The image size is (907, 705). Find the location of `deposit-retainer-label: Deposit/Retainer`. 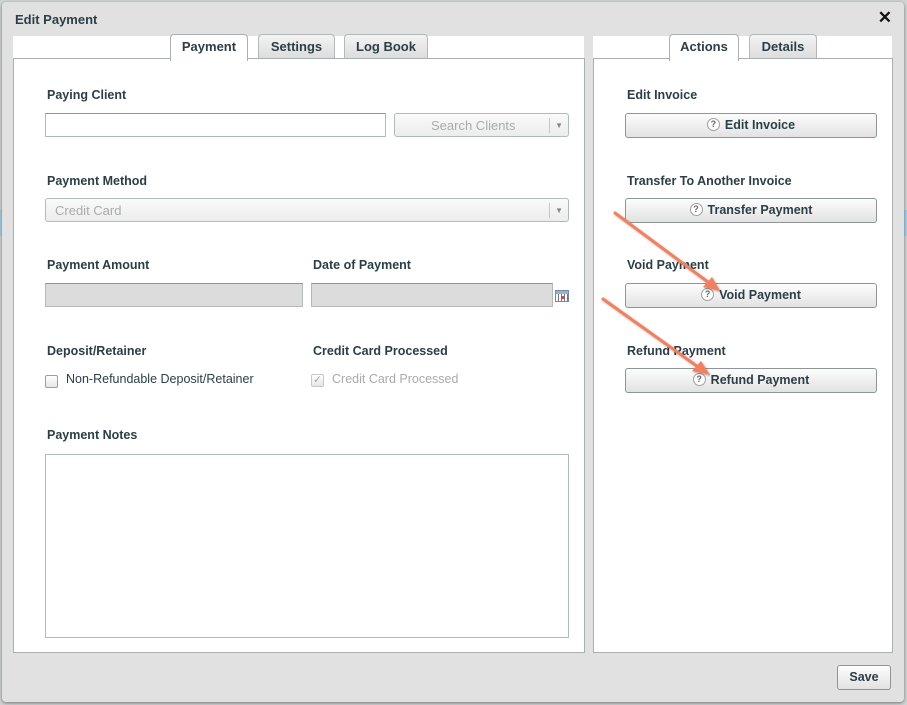

deposit-retainer-label: Deposit/Retainer is located at coordinates (97, 351).